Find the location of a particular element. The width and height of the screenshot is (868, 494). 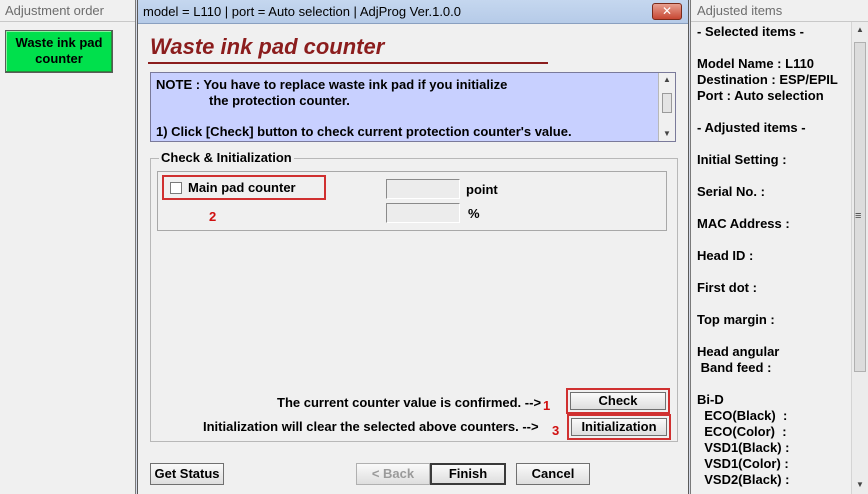

page-title: Waste ink pad counter is located at coordinates (267, 46).